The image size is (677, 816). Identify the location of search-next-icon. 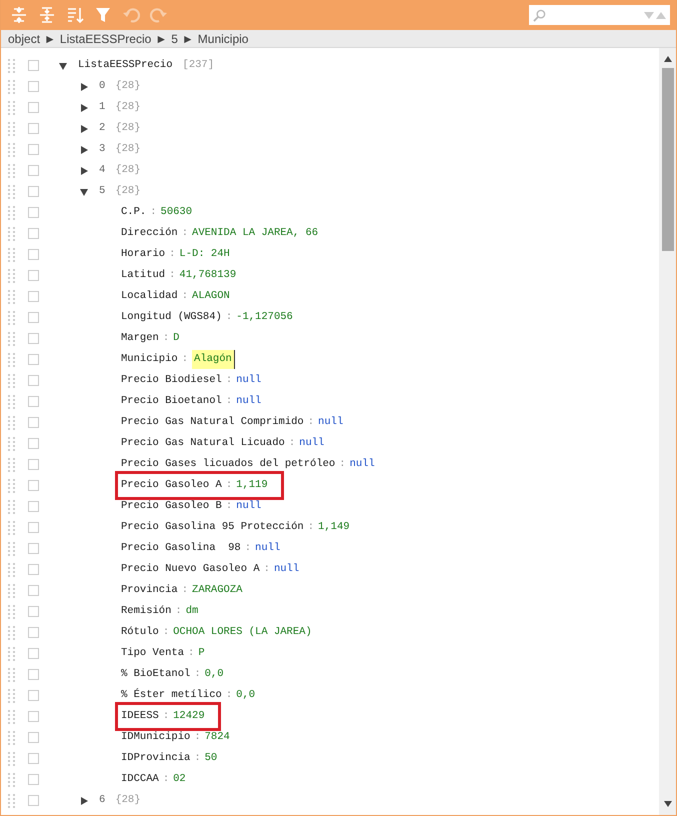
(649, 15).